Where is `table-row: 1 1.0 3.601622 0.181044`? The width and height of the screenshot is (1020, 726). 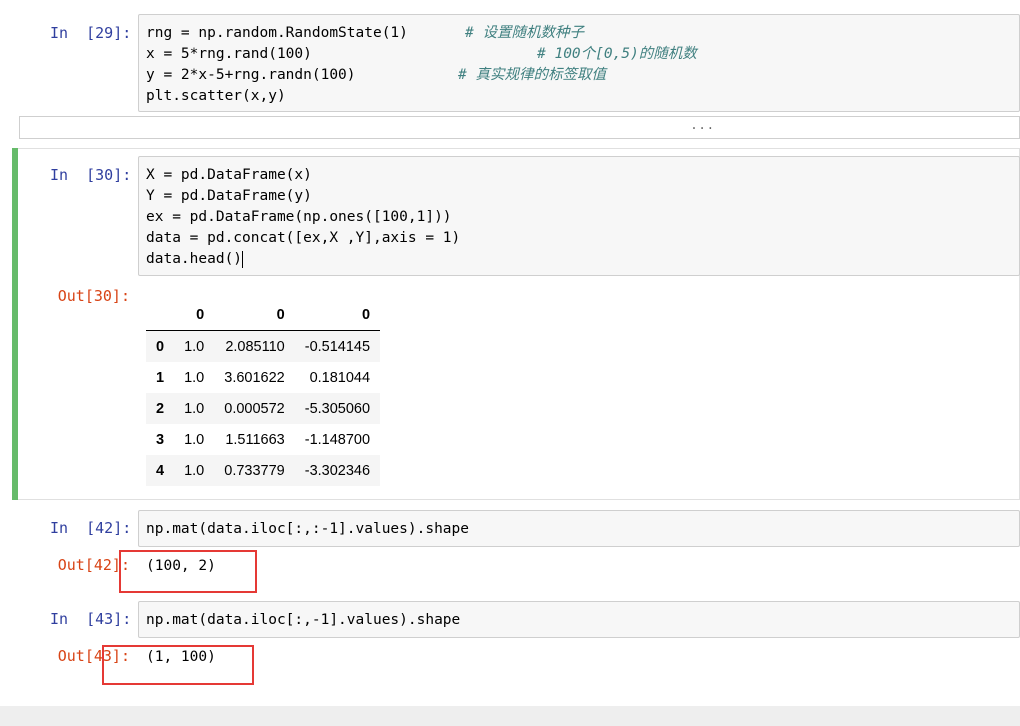 table-row: 1 1.0 3.601622 0.181044 is located at coordinates (263, 377).